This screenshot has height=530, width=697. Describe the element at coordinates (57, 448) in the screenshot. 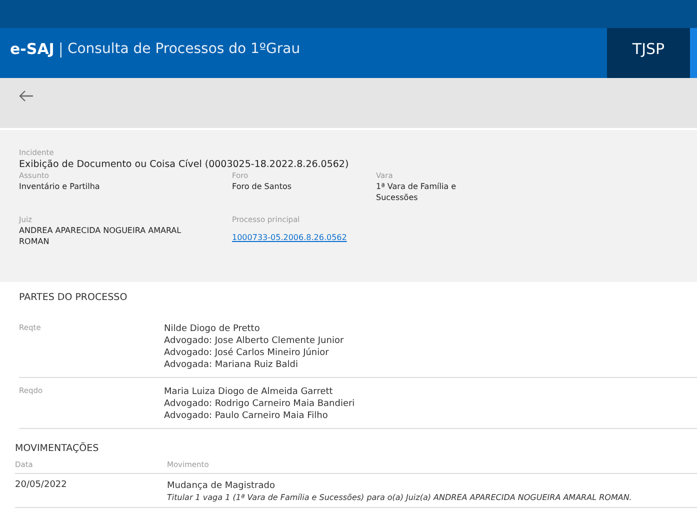

I see `section-title: MOVIMENTAÇÕES` at that location.